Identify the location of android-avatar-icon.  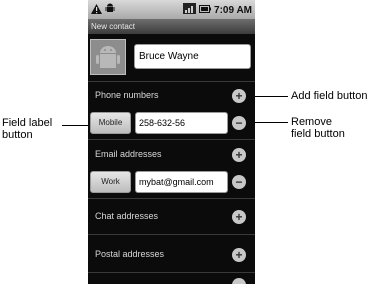
(108, 57).